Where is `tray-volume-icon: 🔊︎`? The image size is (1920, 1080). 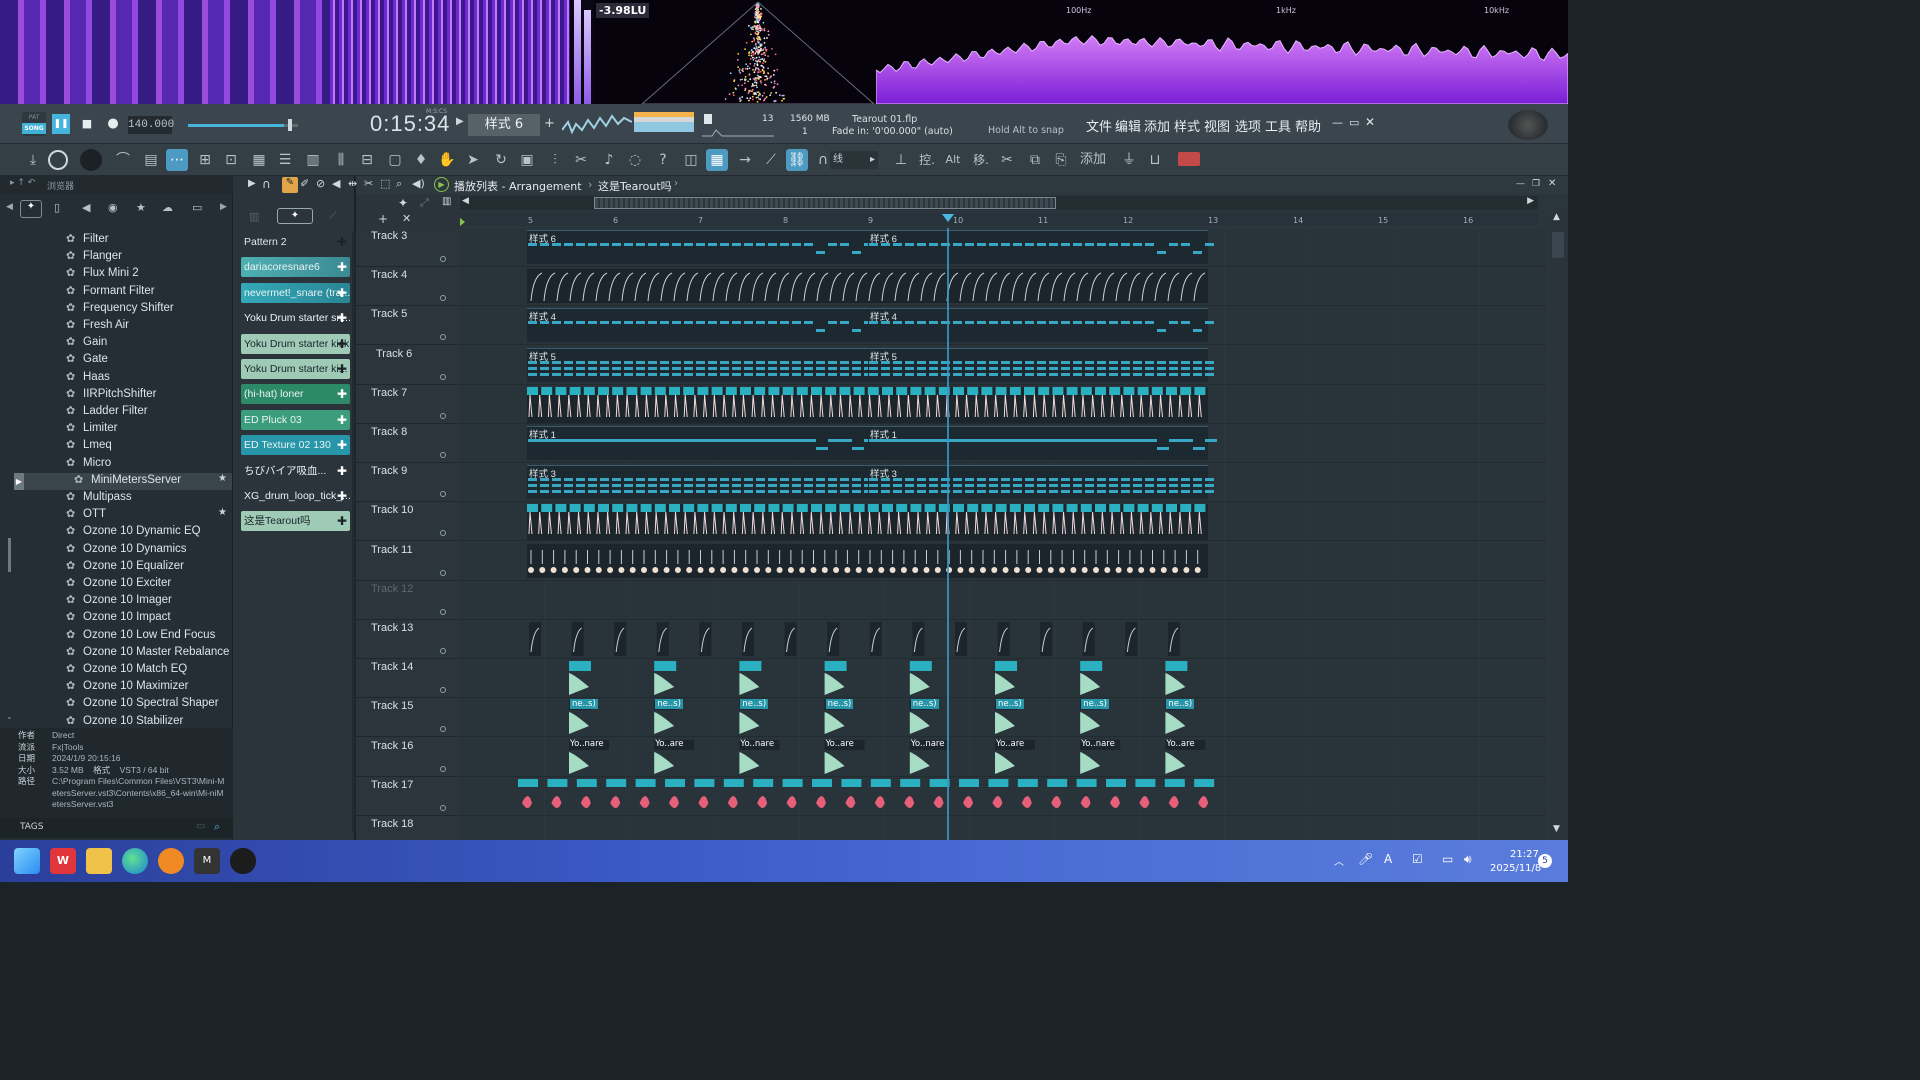 tray-volume-icon: 🔊︎ is located at coordinates (1468, 859).